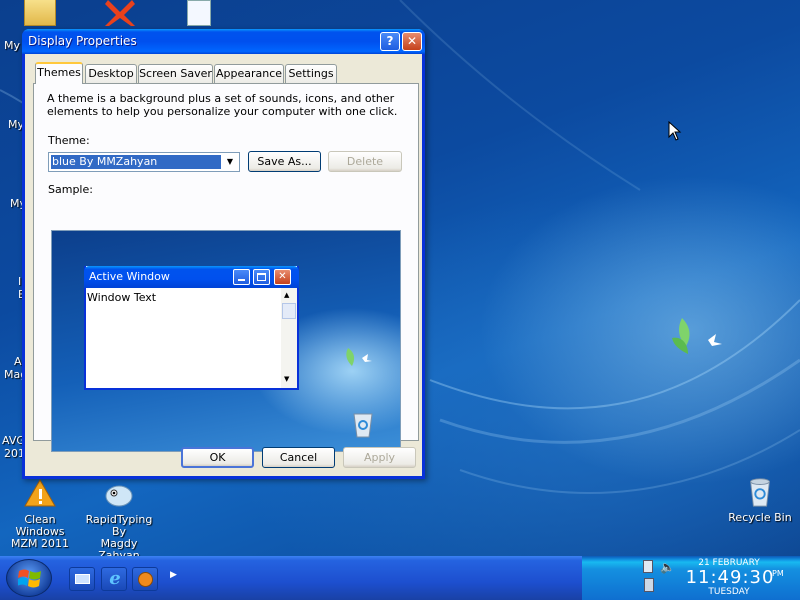 Image resolution: width=800 pixels, height=600 pixels. What do you see at coordinates (217, 457) in the screenshot?
I see `ok-button: OK` at bounding box center [217, 457].